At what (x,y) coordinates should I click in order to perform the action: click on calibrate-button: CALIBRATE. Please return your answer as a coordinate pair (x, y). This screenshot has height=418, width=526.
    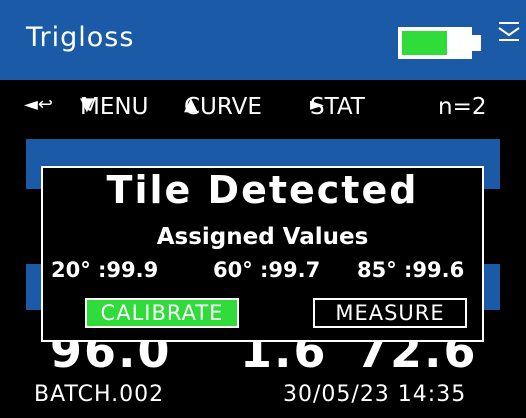
    Looking at the image, I should click on (162, 313).